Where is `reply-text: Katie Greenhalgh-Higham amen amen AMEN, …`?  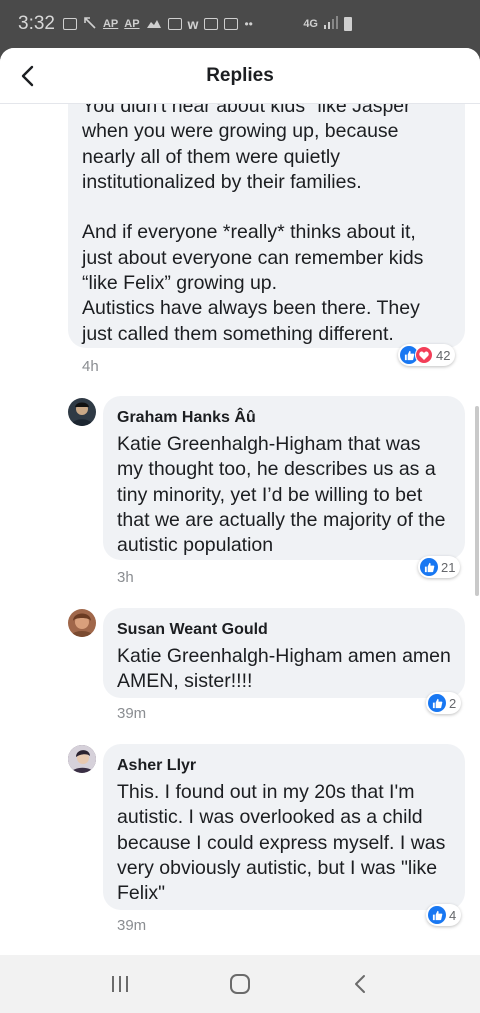
reply-text: Katie Greenhalgh-Higham amen amen AMEN, … is located at coordinates (284, 669).